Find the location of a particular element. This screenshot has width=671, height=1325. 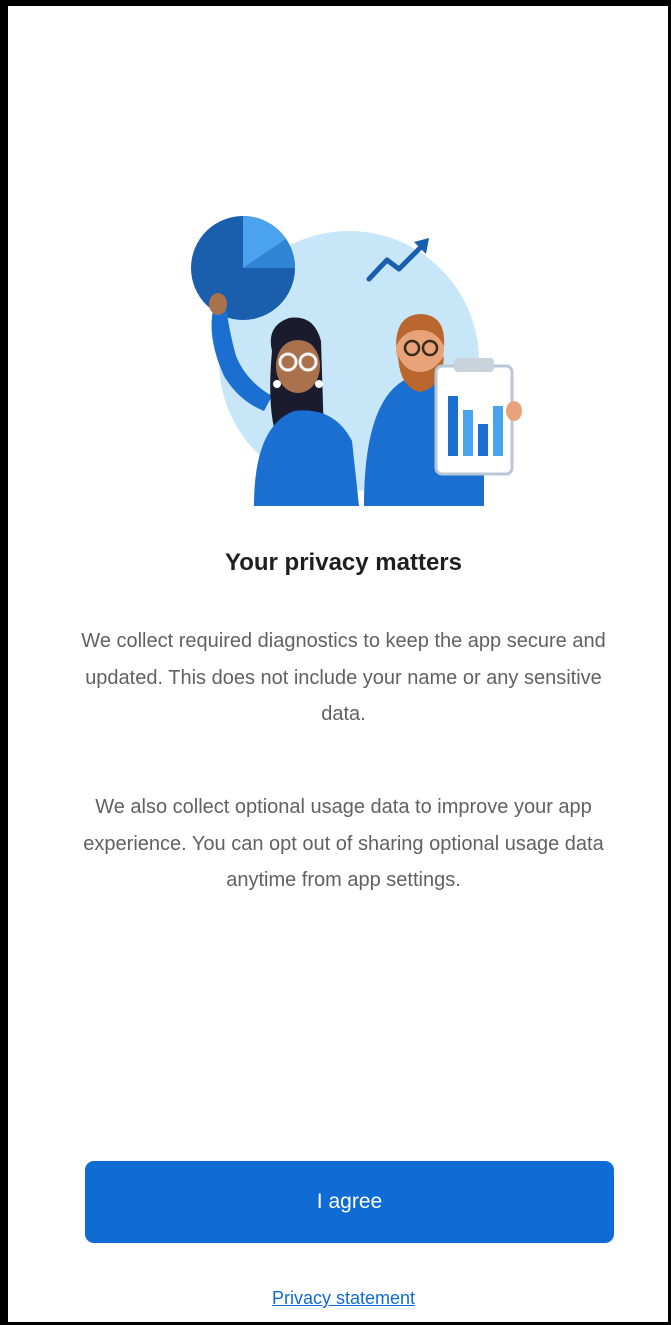

privacy-illustration is located at coordinates (356, 361).